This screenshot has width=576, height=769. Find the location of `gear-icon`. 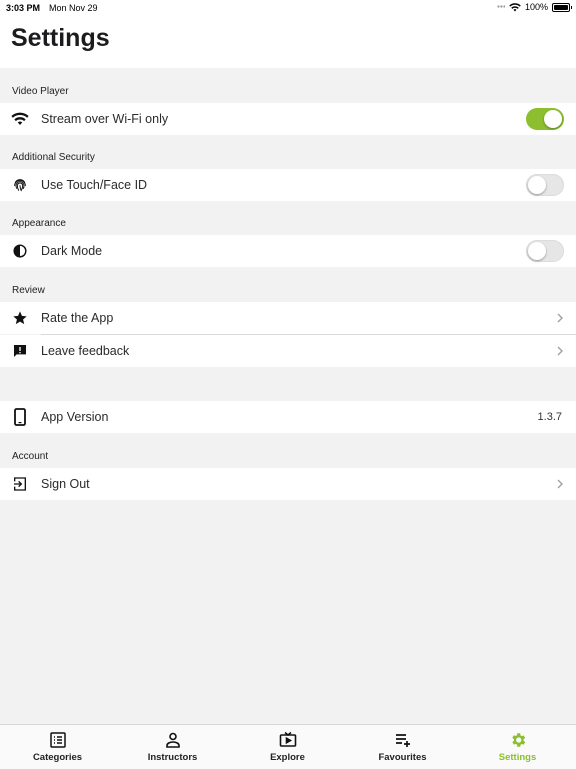

gear-icon is located at coordinates (518, 740).